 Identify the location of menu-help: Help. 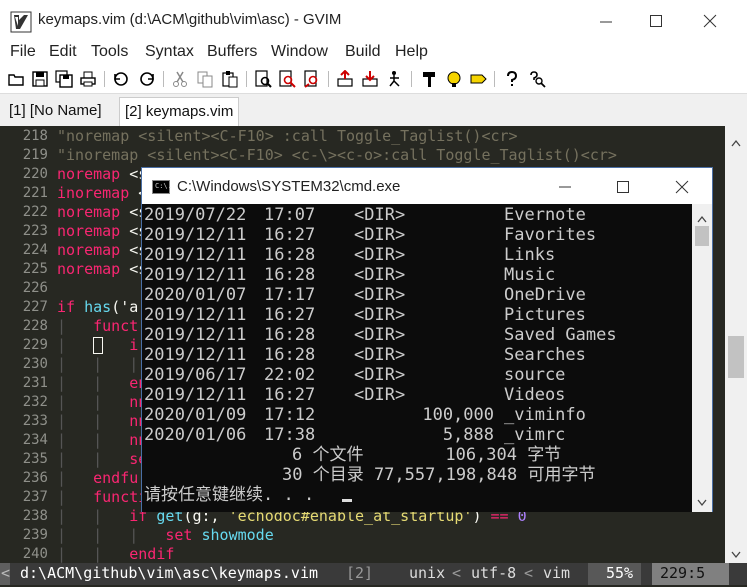
(411, 52).